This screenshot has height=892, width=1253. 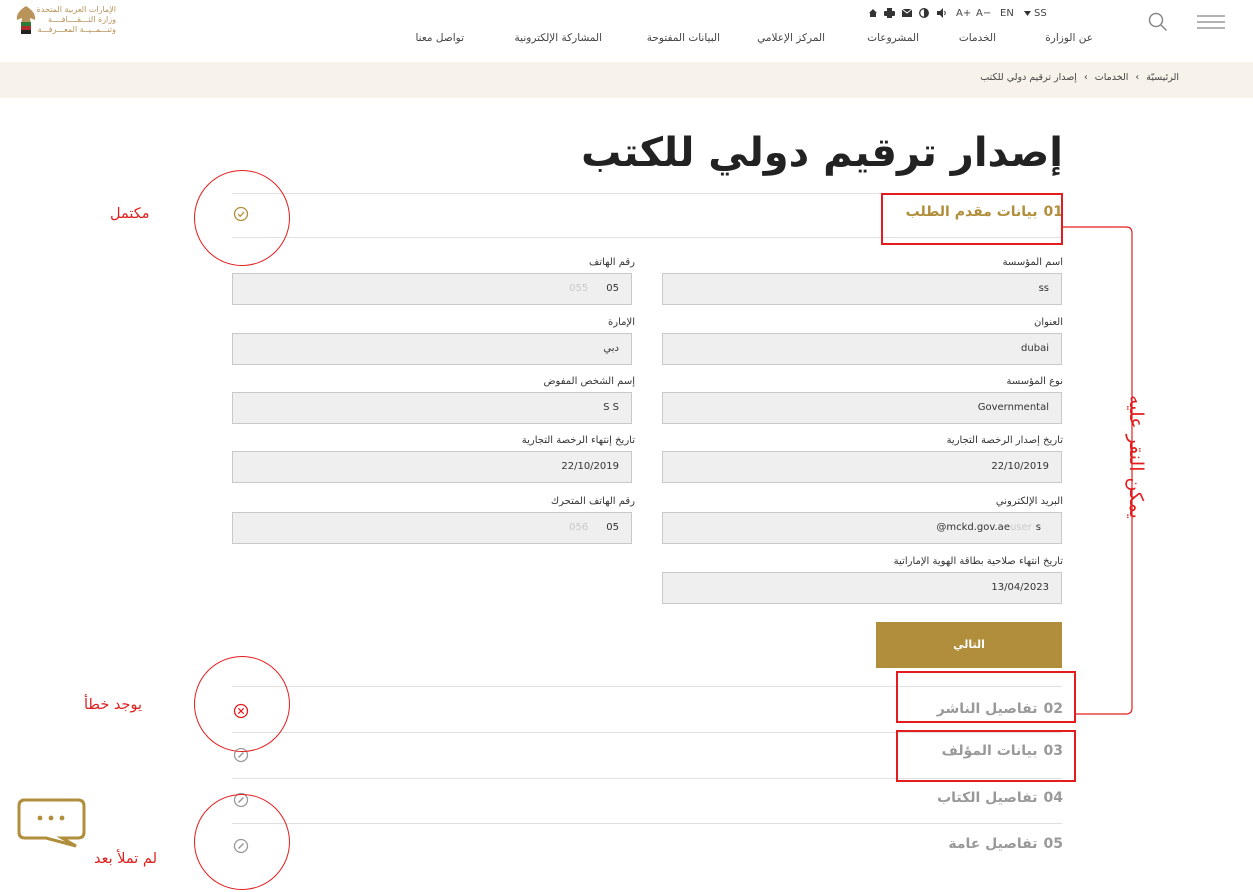 What do you see at coordinates (963, 13) in the screenshot?
I see `font-increase-button: A+` at bounding box center [963, 13].